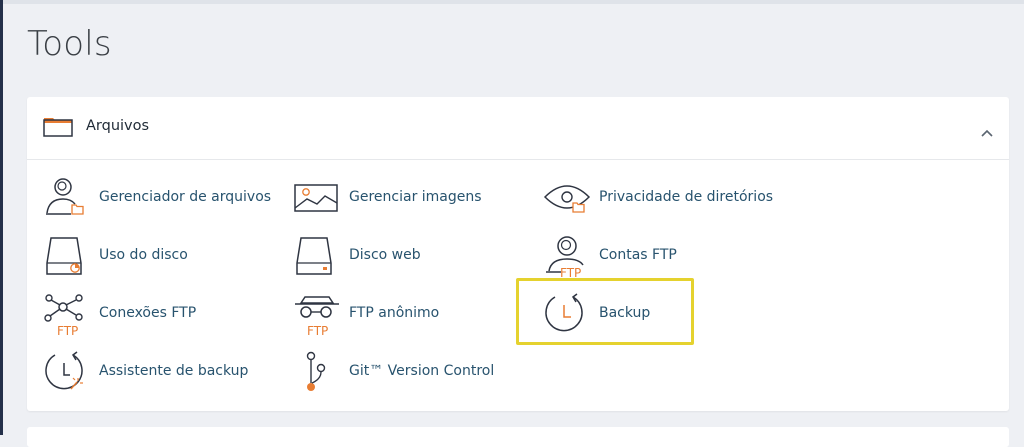  I want to click on tool-label: Gerenciador de arquivos, so click(185, 197).